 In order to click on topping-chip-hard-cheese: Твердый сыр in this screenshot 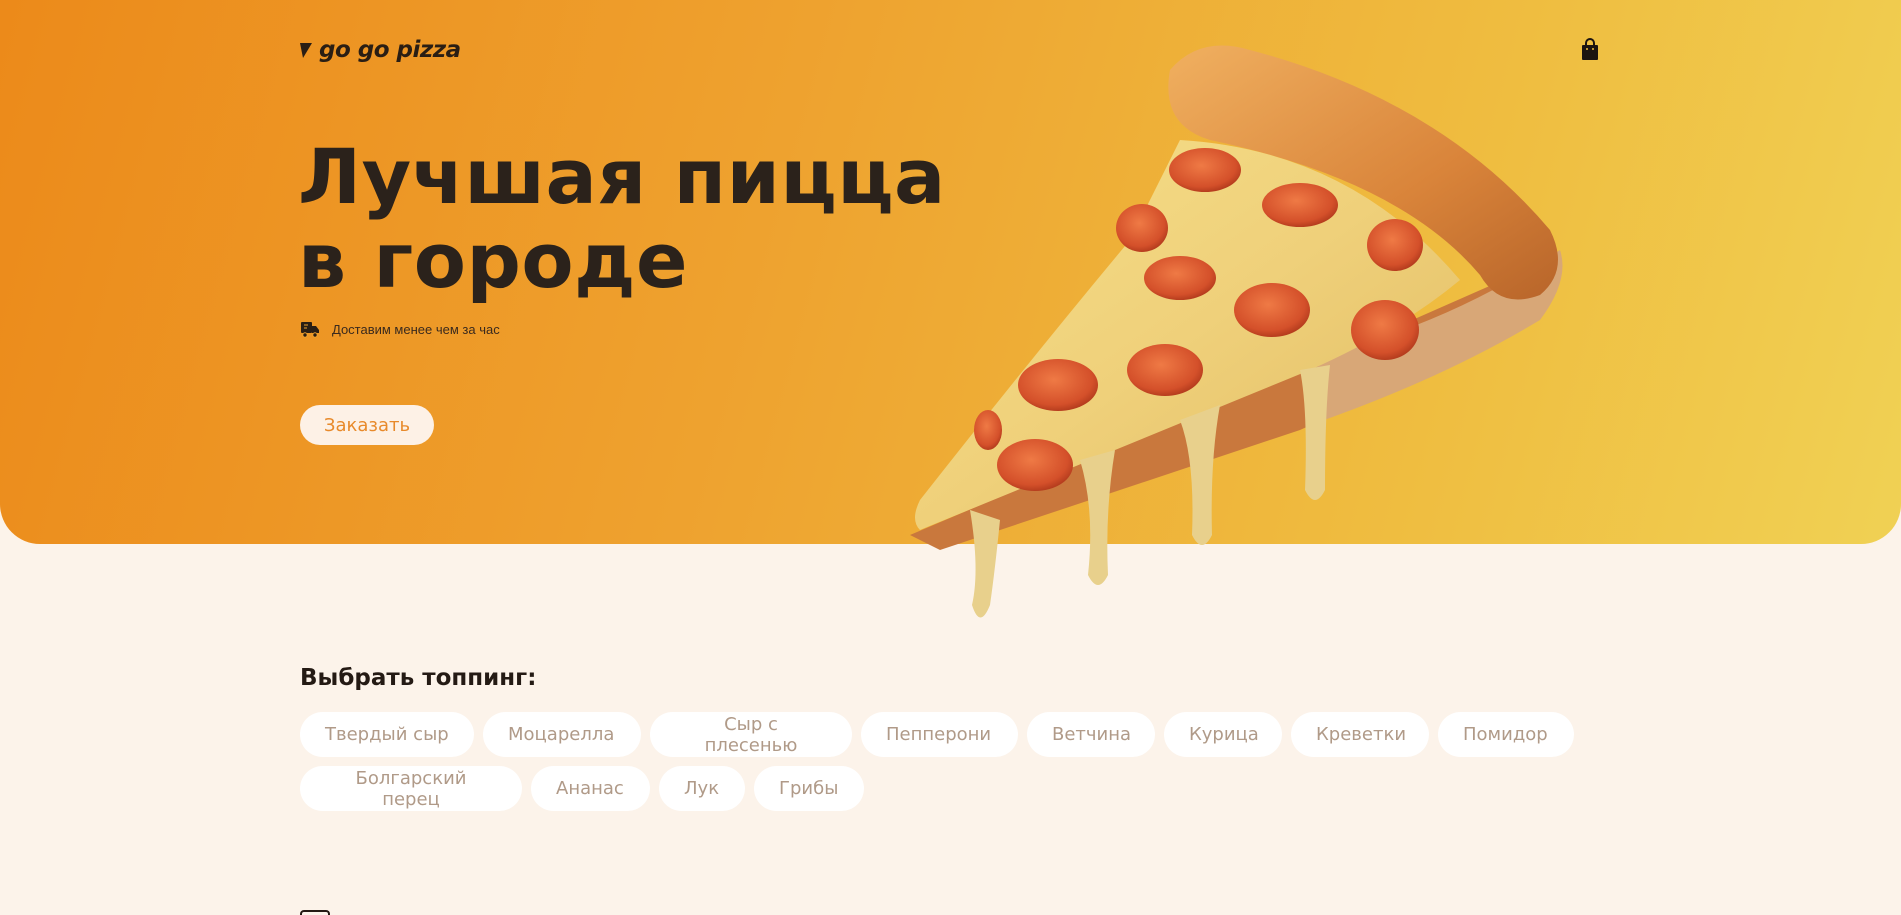, I will do `click(387, 734)`.